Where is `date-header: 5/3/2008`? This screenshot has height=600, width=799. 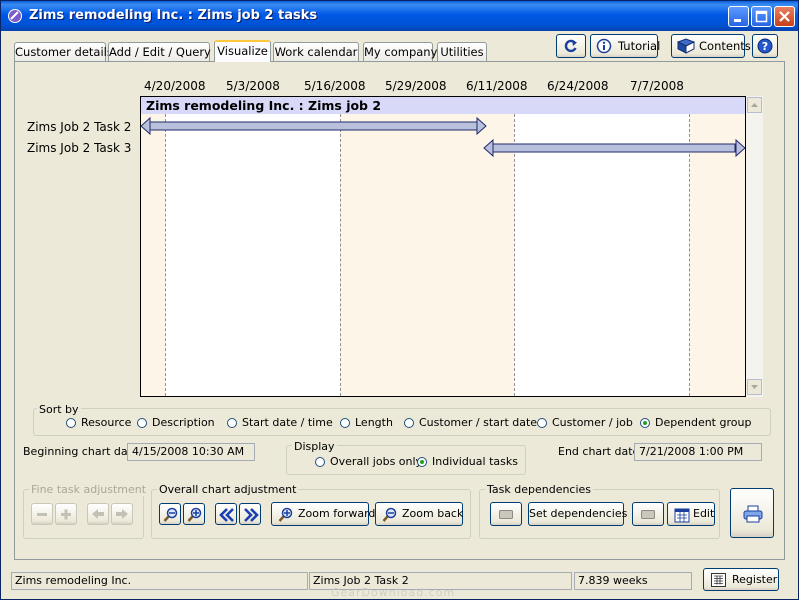 date-header: 5/3/2008 is located at coordinates (253, 86).